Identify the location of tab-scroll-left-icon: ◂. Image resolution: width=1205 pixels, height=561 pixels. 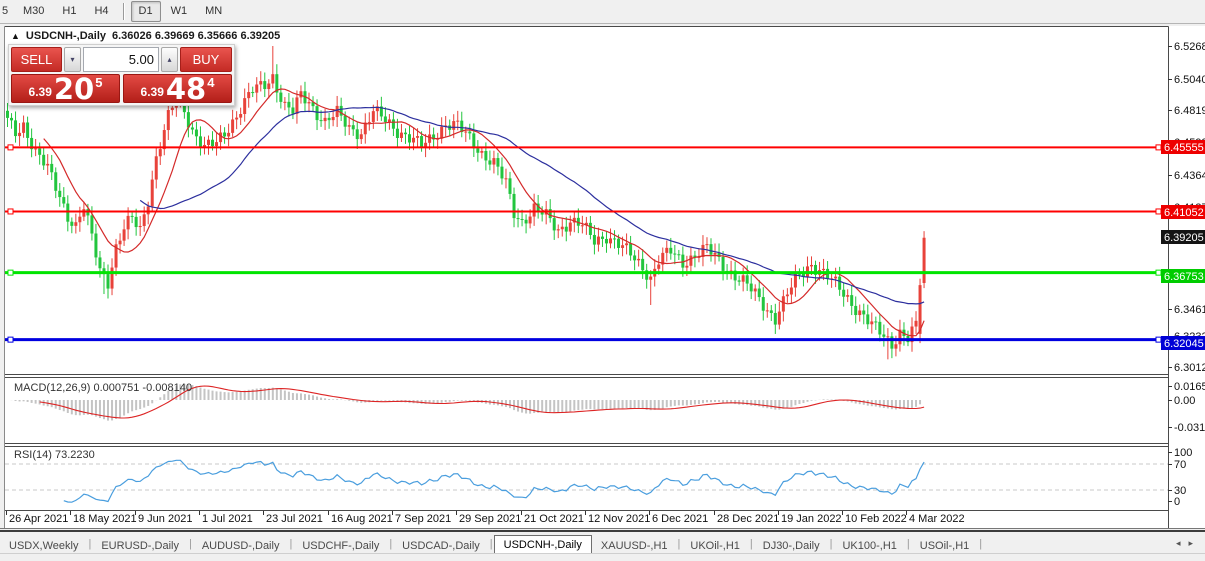
(1182, 543).